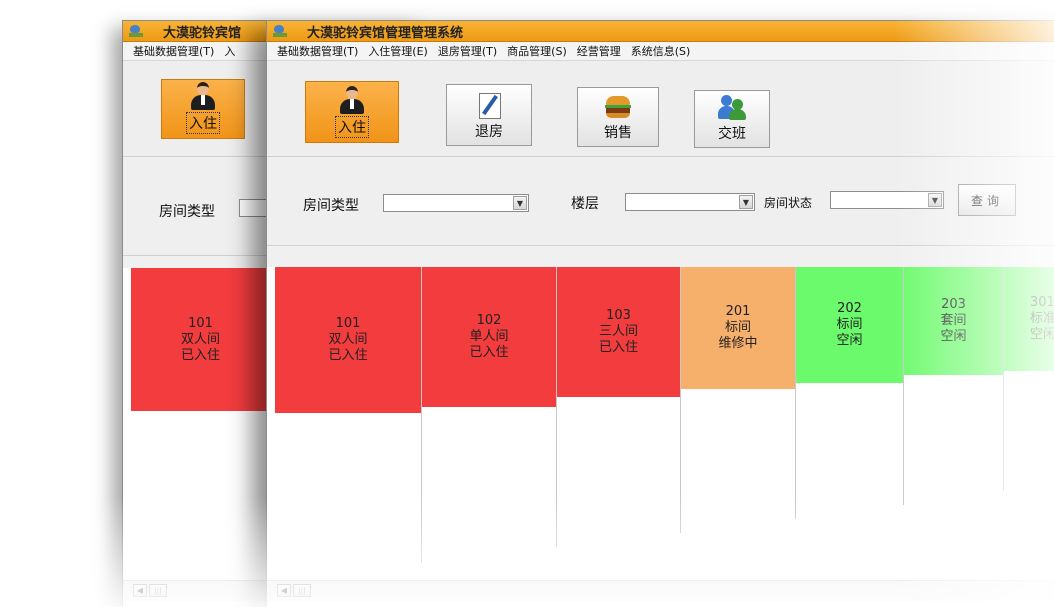  Describe the element at coordinates (317, 51) in the screenshot. I see `menu-basic-data: 基础数据管理(T)` at that location.